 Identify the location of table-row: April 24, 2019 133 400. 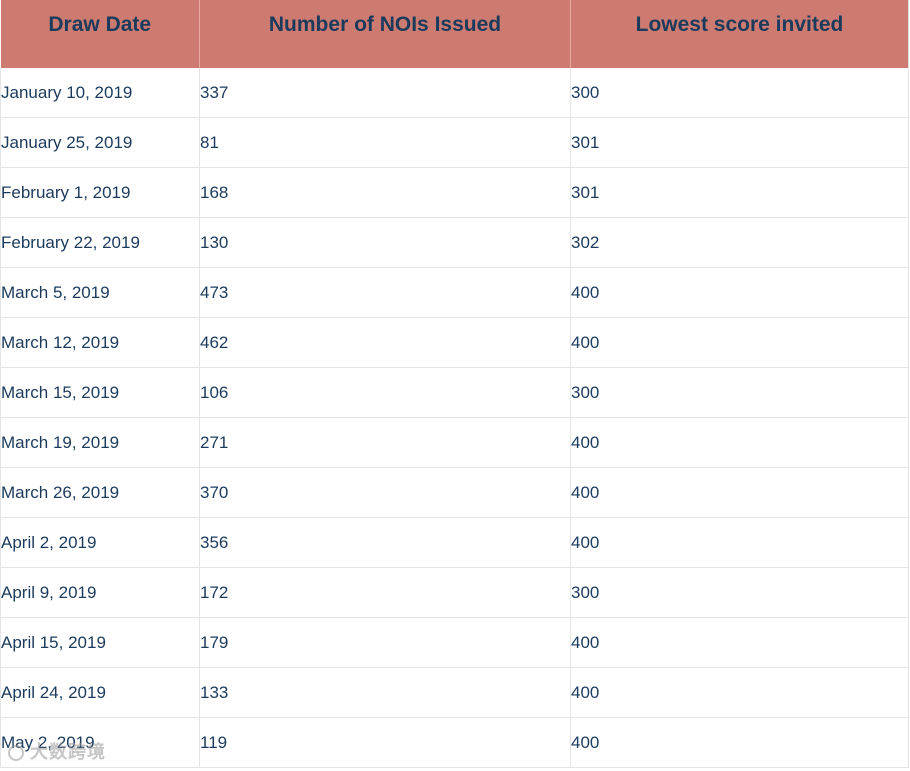
(454, 692).